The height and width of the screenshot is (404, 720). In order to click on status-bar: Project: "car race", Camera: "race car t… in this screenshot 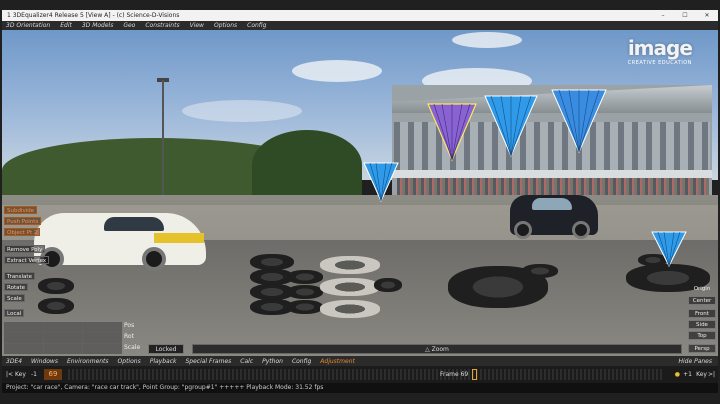, I will do `click(360, 388)`.